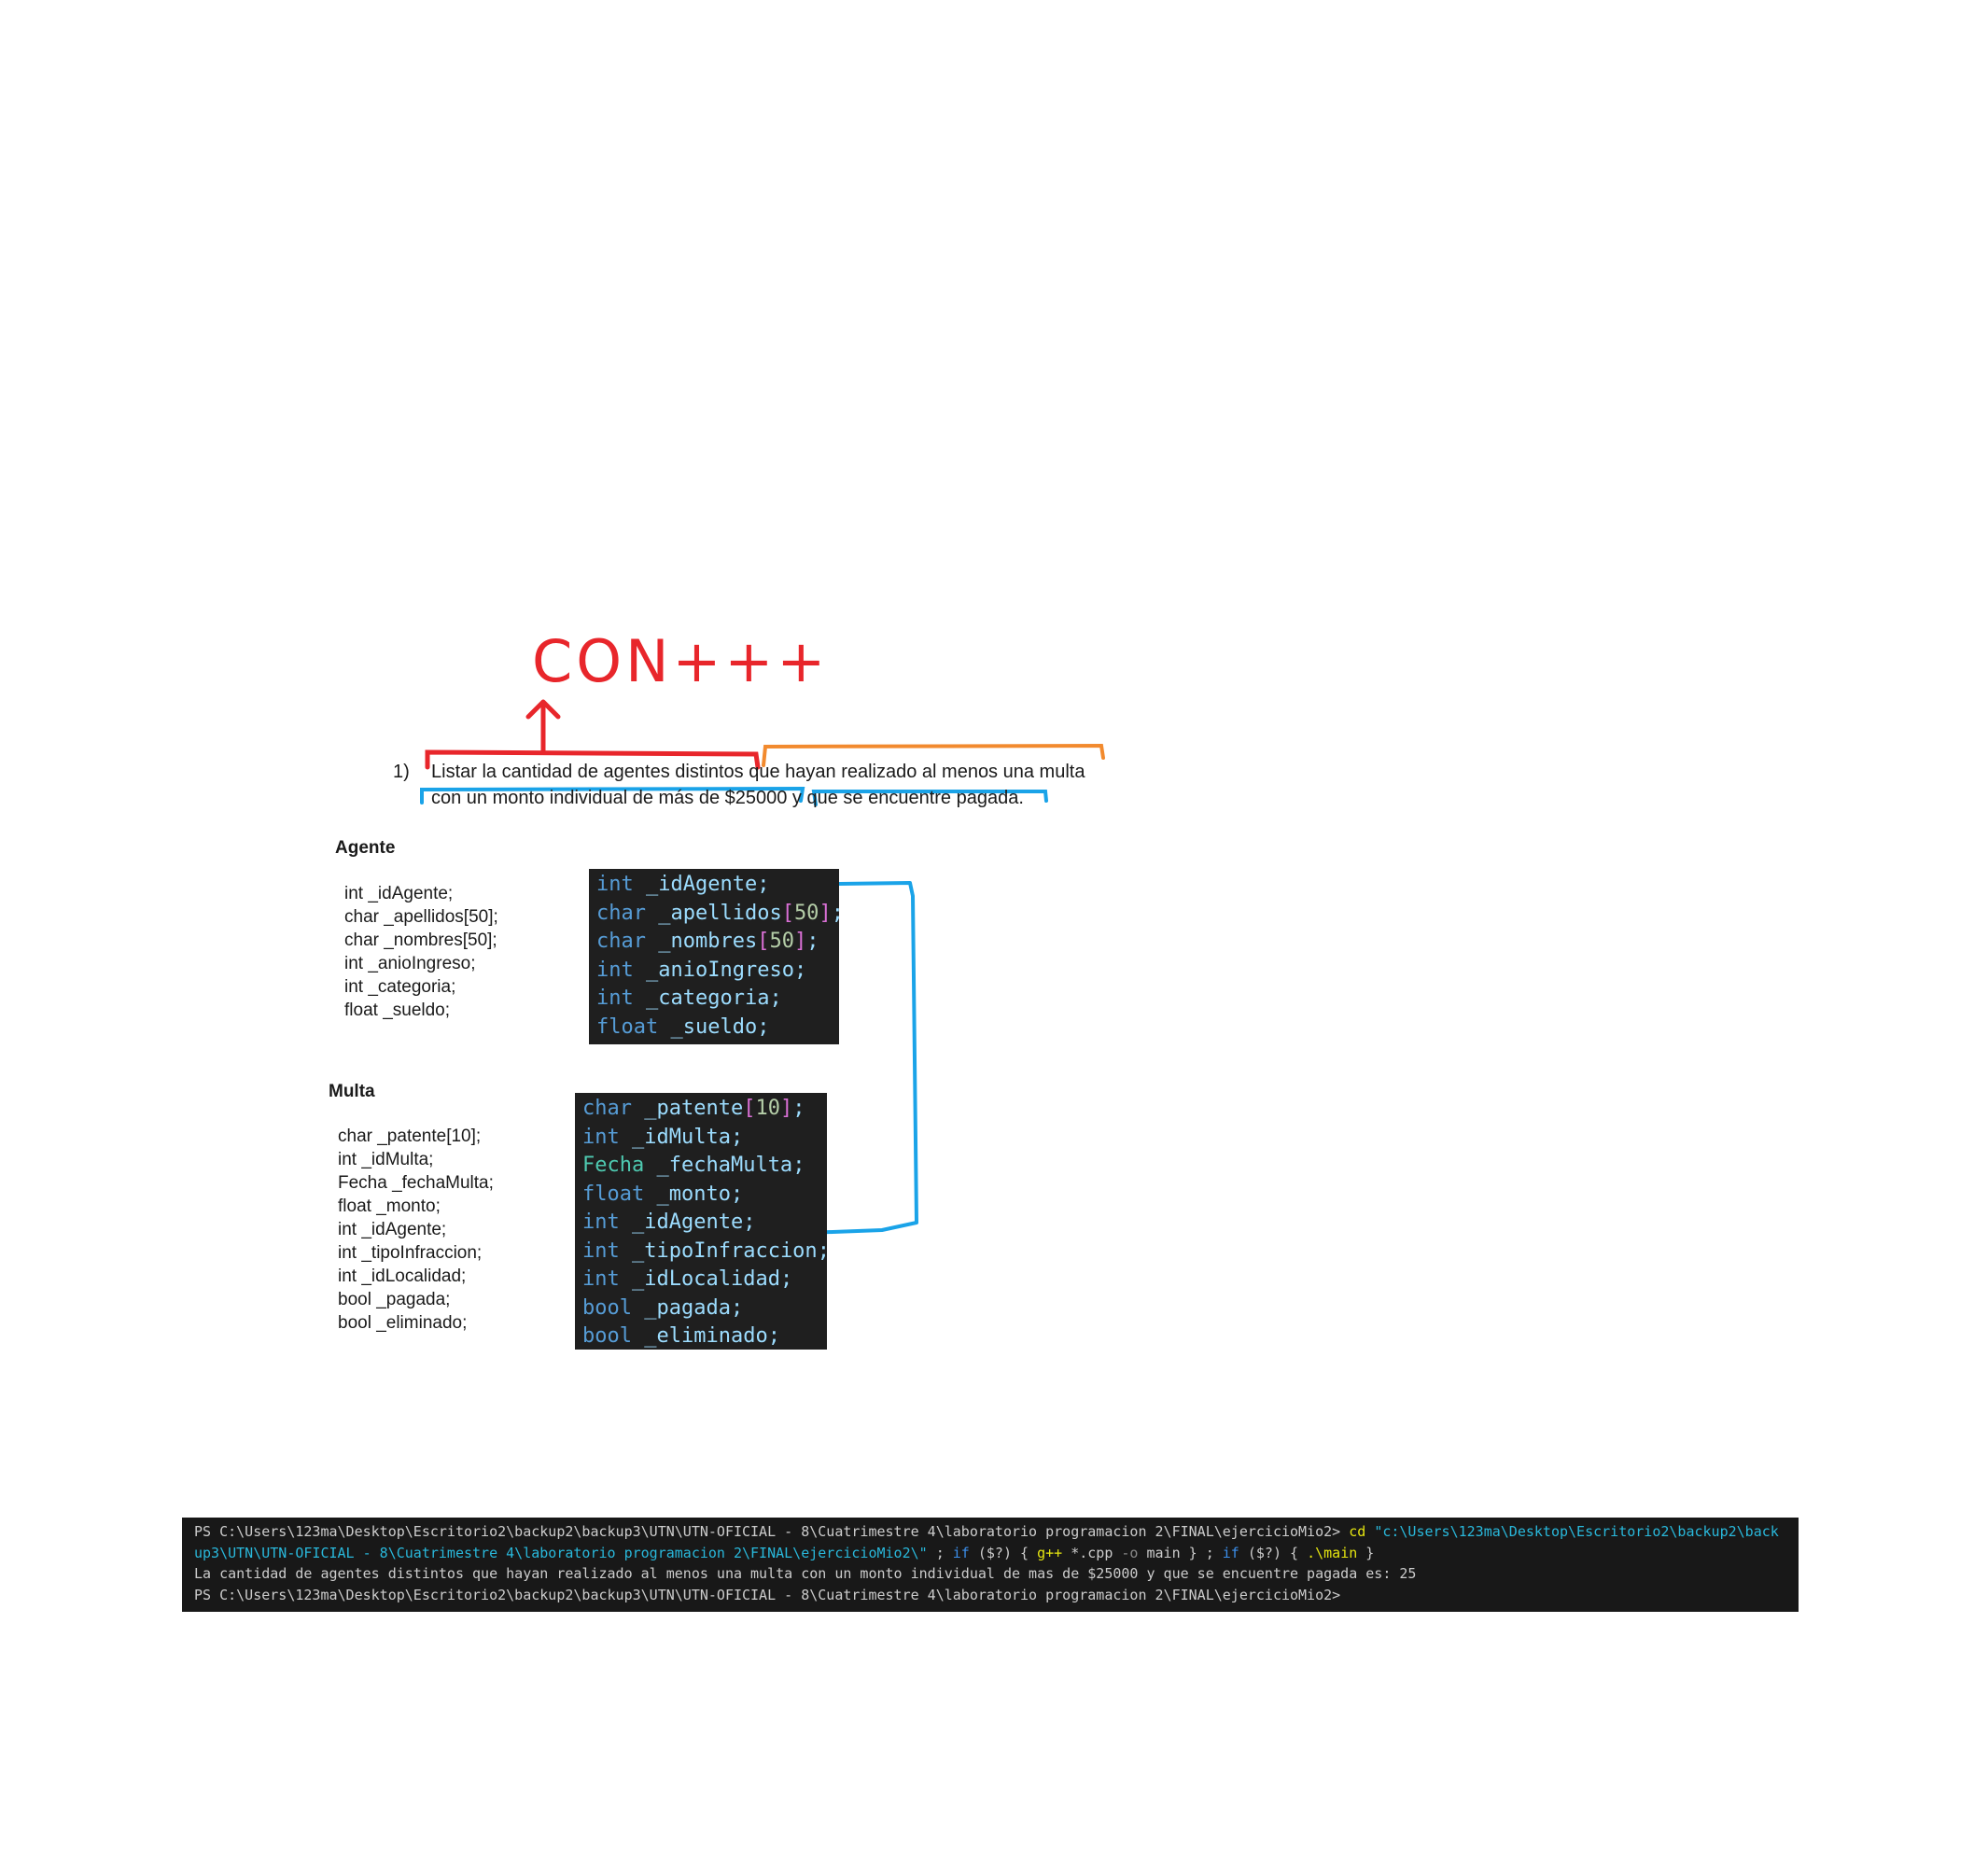 This screenshot has width=1988, height=1875. What do you see at coordinates (410, 1136) in the screenshot?
I see `multa-field: char _patente[10];` at bounding box center [410, 1136].